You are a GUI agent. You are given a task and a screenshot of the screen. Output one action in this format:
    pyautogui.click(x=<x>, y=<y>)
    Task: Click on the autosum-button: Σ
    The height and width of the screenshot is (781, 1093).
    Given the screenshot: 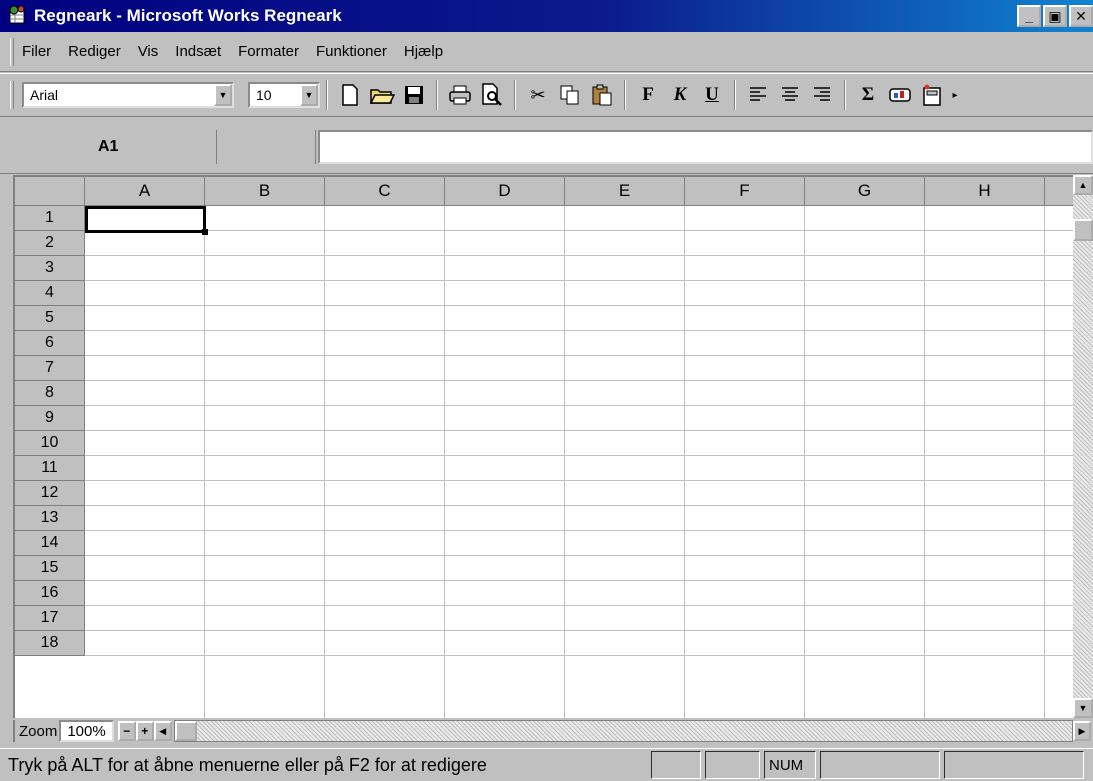 What is the action you would take?
    pyautogui.click(x=868, y=95)
    